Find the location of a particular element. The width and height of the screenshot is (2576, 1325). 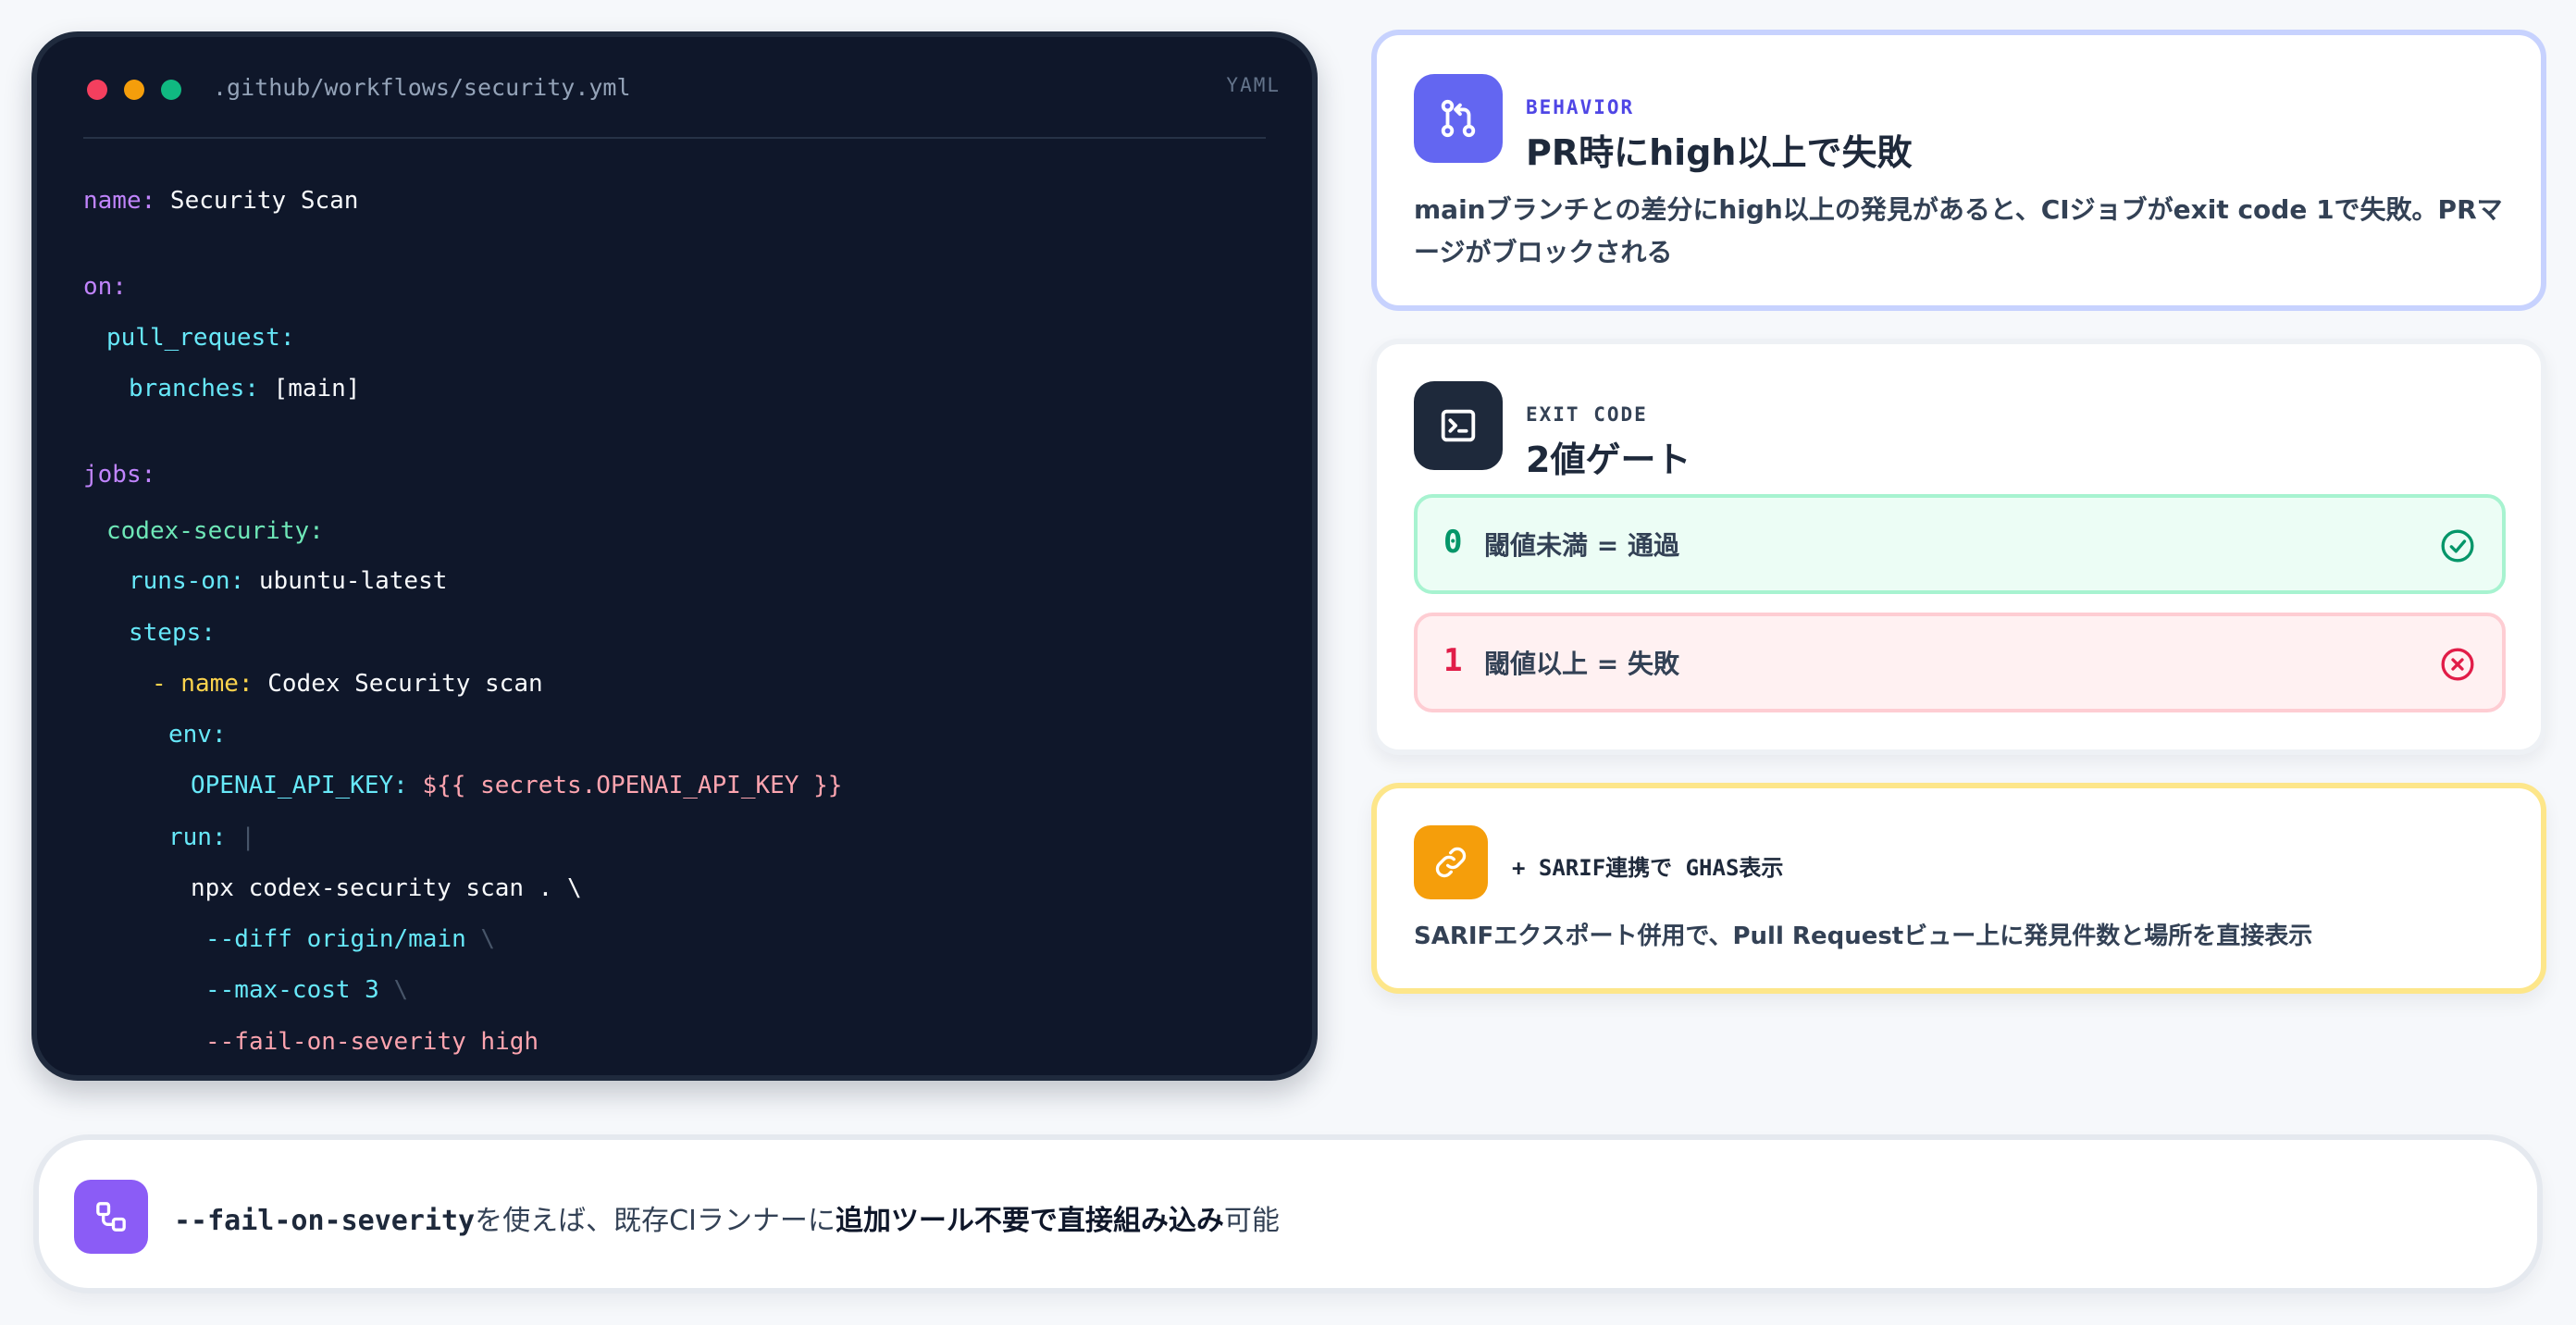

code-line: --diff origin/main \ is located at coordinates (350, 939).